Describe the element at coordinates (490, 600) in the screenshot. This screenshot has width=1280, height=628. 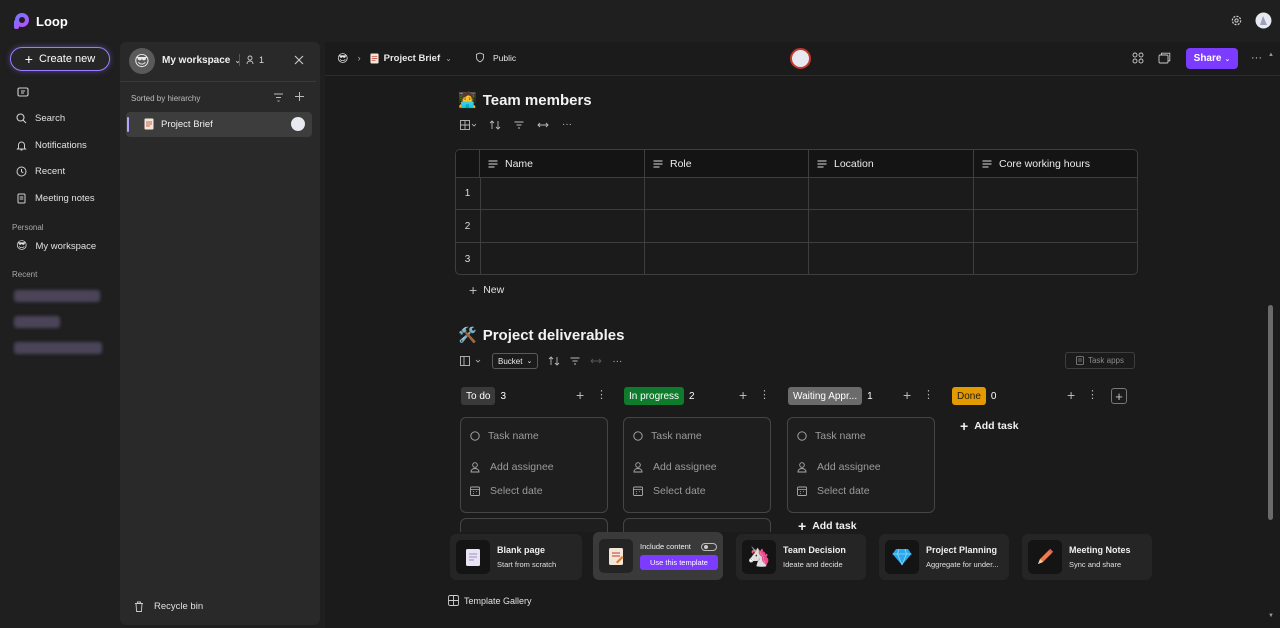
I see `template-gallery-link: Template Gallery` at that location.